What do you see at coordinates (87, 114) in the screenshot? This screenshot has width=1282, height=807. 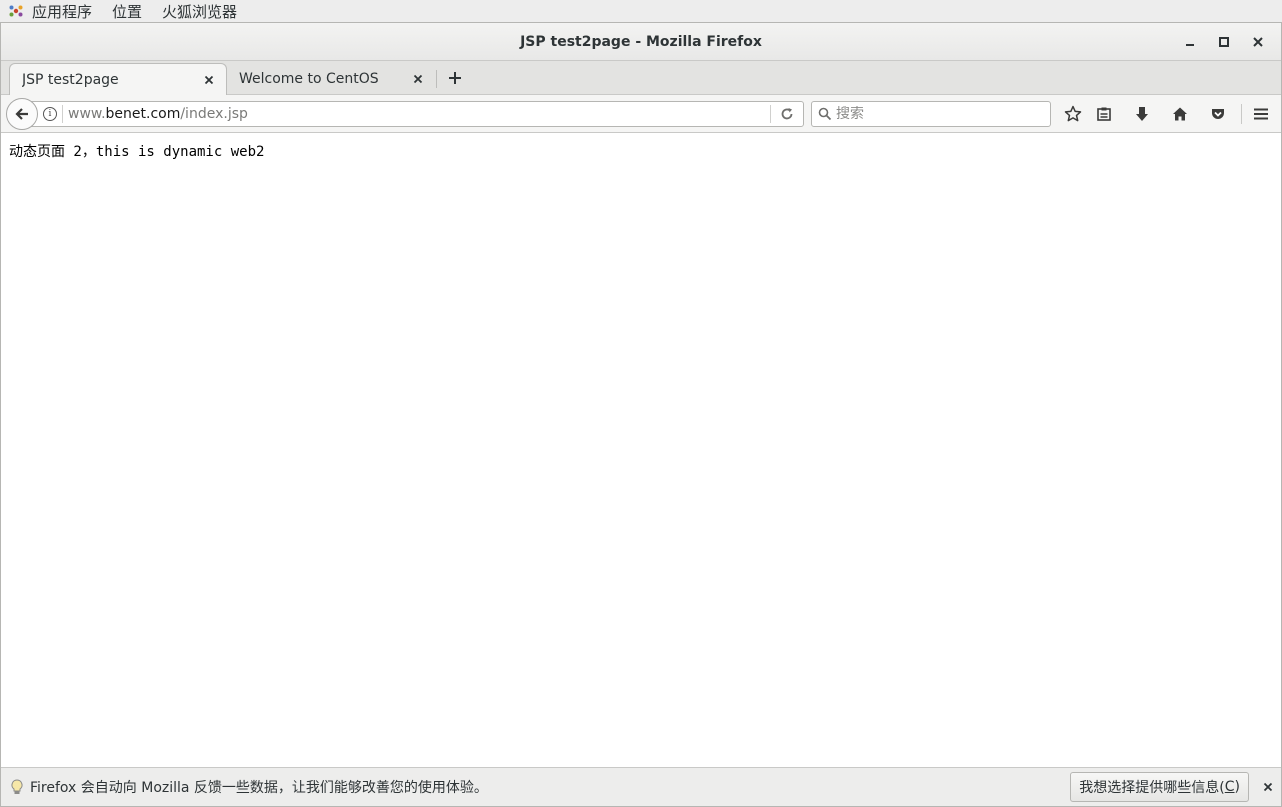 I see `url-prefix: www.` at bounding box center [87, 114].